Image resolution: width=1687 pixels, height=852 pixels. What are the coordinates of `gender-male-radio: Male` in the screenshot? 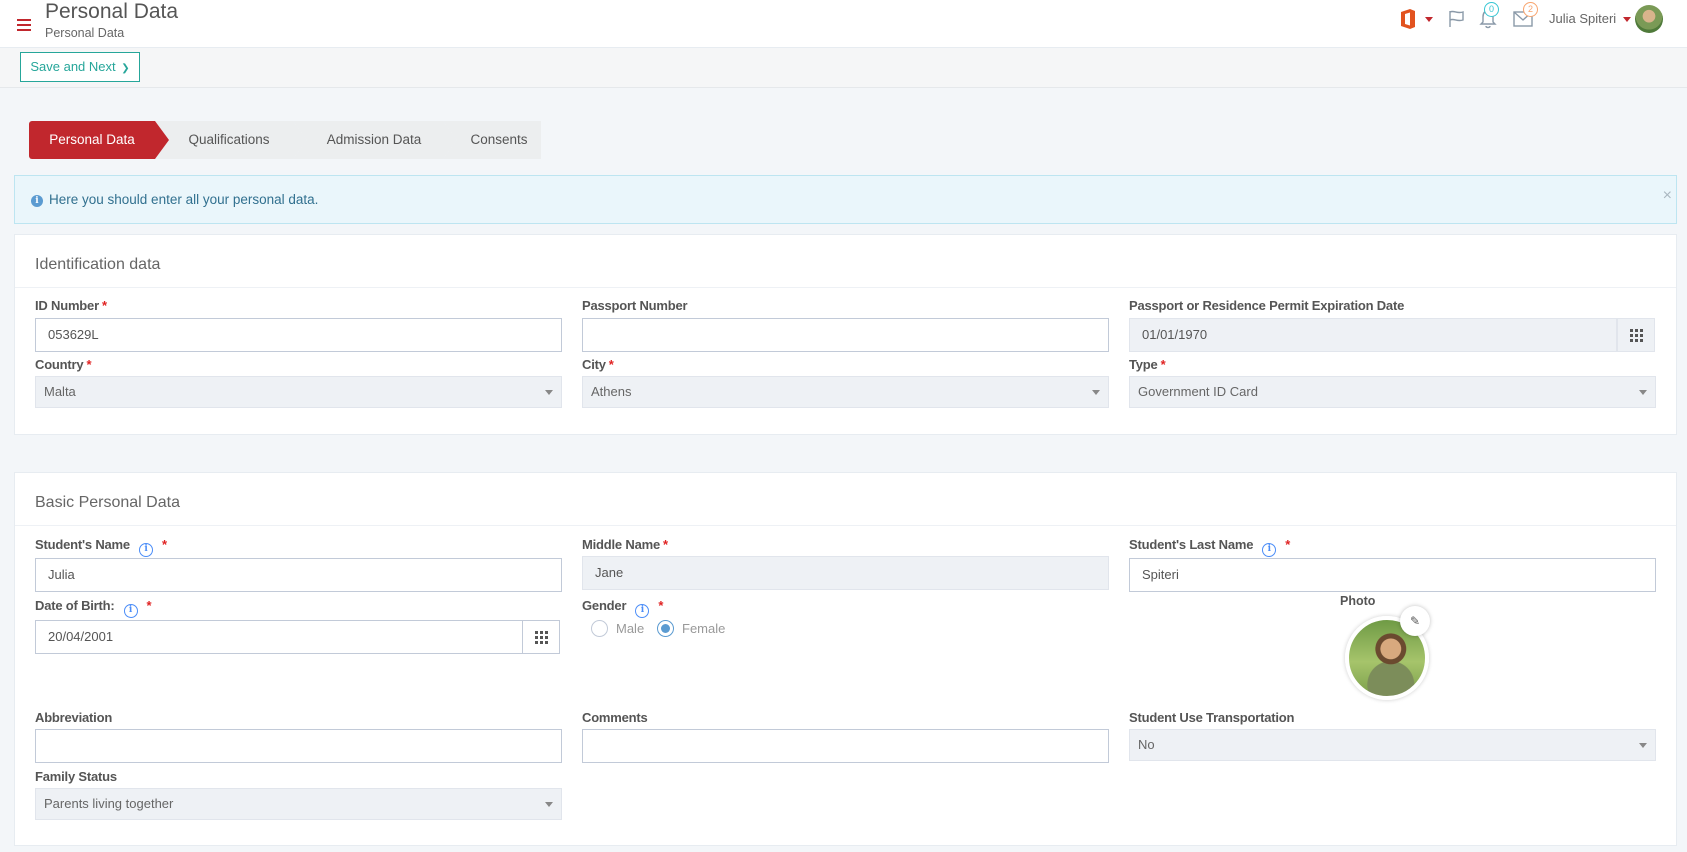 It's located at (617, 628).